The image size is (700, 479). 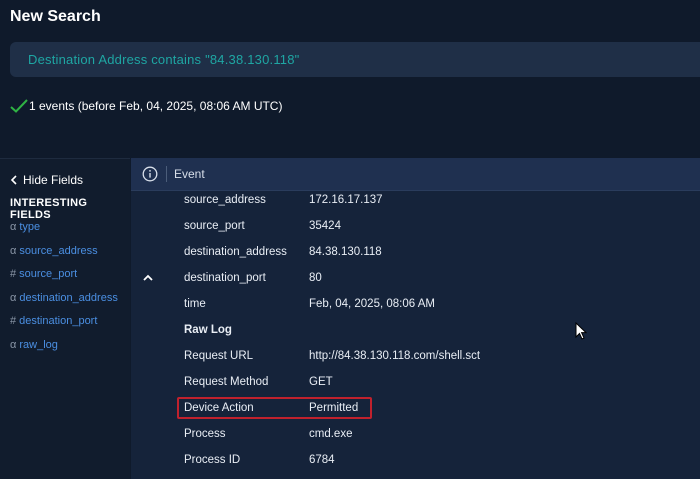 I want to click on event-key: Process, so click(x=205, y=434).